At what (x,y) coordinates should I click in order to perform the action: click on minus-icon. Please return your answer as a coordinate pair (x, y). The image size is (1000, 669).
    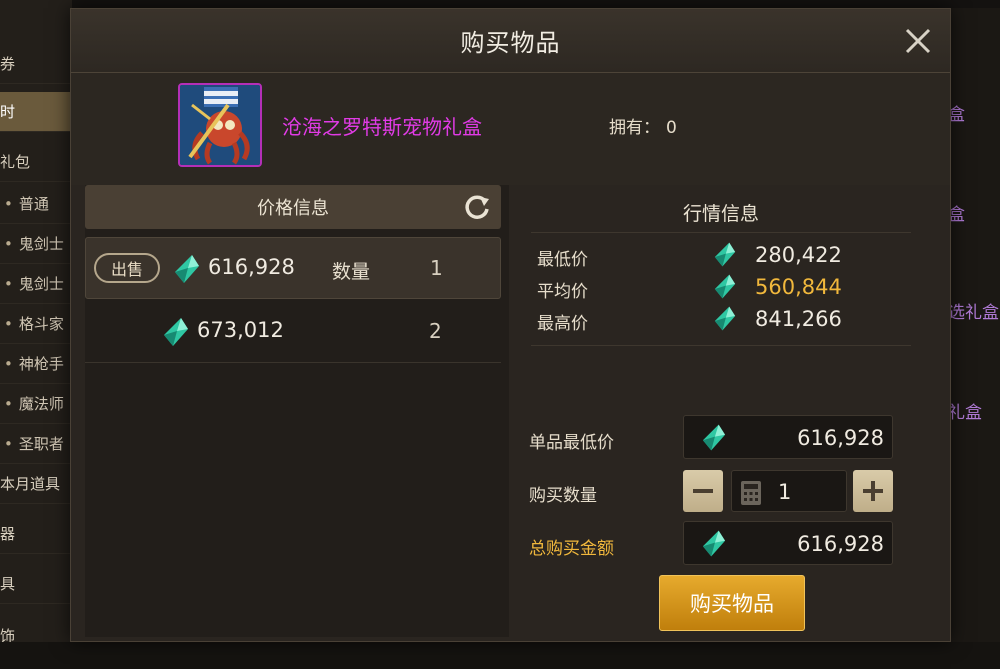
    Looking at the image, I should click on (703, 491).